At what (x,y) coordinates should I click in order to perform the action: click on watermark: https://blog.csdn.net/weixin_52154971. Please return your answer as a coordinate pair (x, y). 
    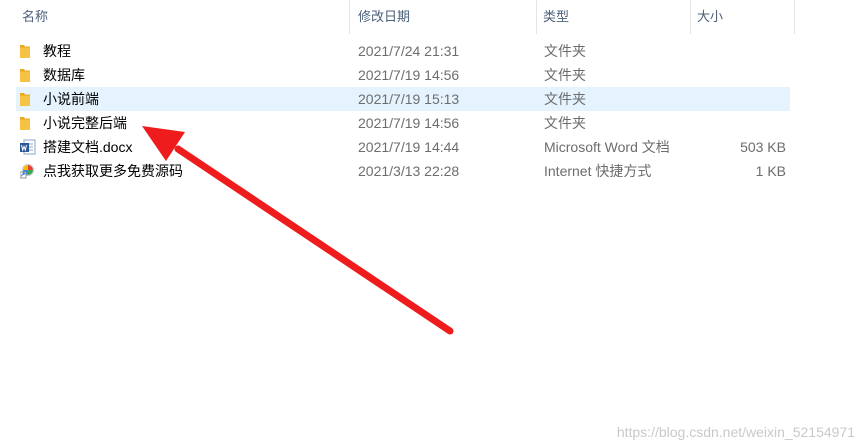
    Looking at the image, I should click on (735, 432).